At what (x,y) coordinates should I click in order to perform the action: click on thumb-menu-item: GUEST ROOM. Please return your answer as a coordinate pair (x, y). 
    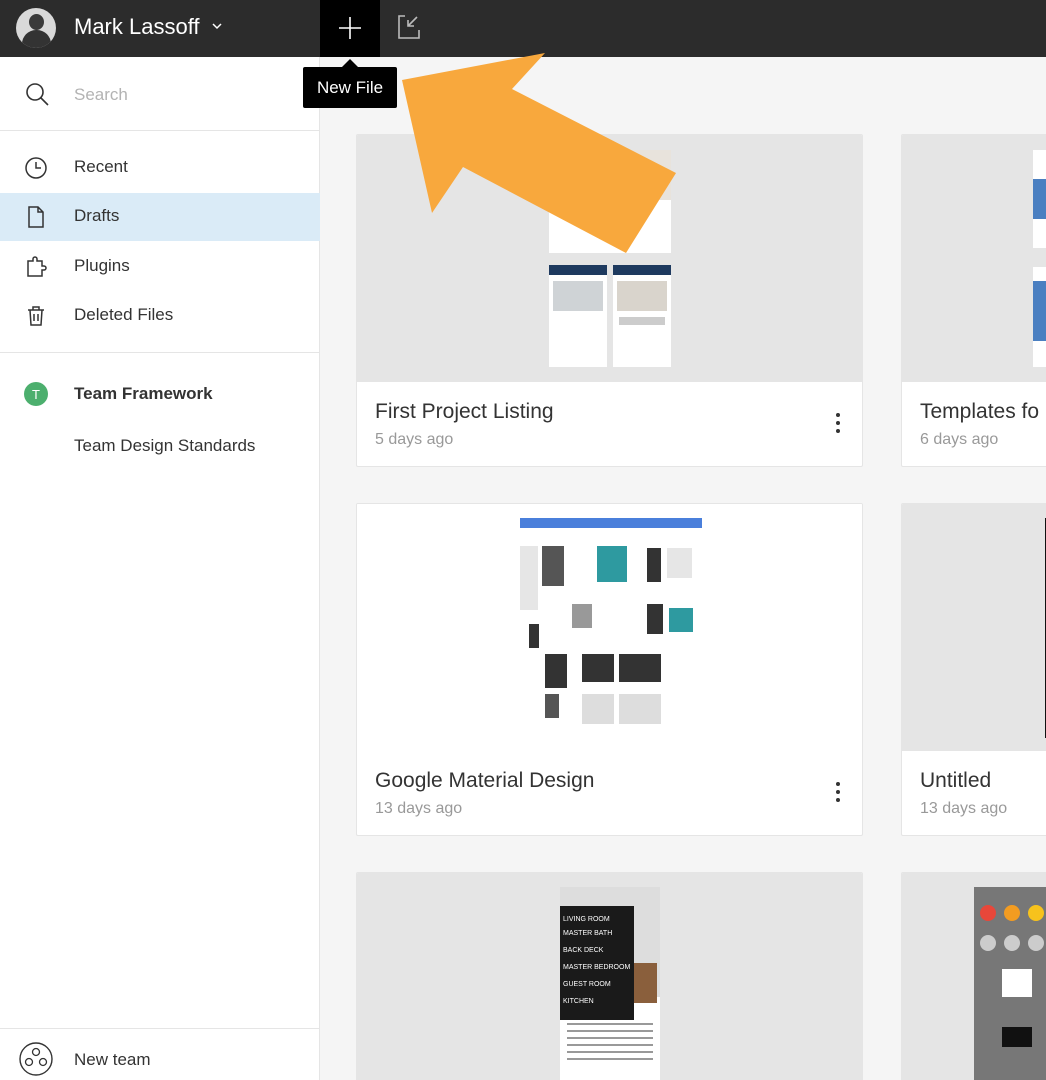
    Looking at the image, I should click on (587, 984).